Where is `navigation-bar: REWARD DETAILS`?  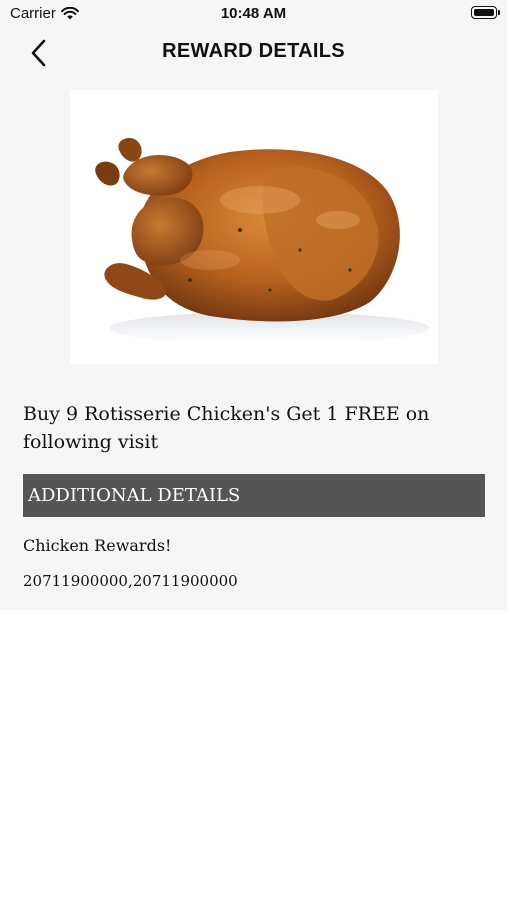
navigation-bar: REWARD DETAILS is located at coordinates (253, 53).